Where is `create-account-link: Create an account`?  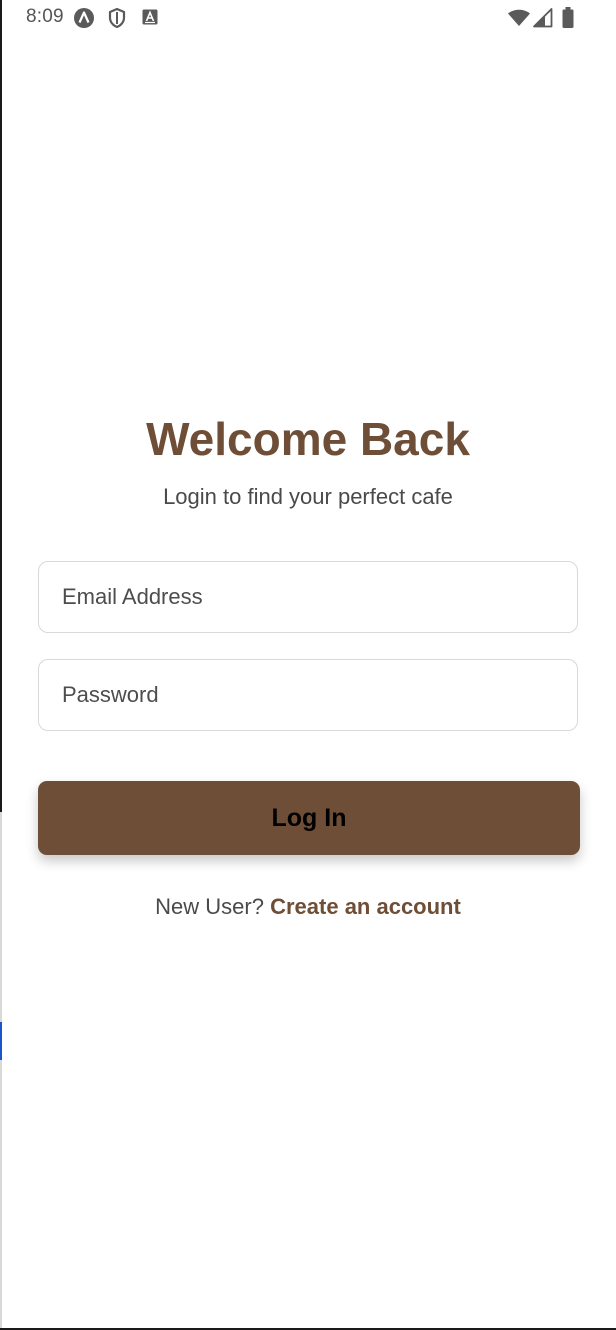 create-account-link: Create an account is located at coordinates (365, 906).